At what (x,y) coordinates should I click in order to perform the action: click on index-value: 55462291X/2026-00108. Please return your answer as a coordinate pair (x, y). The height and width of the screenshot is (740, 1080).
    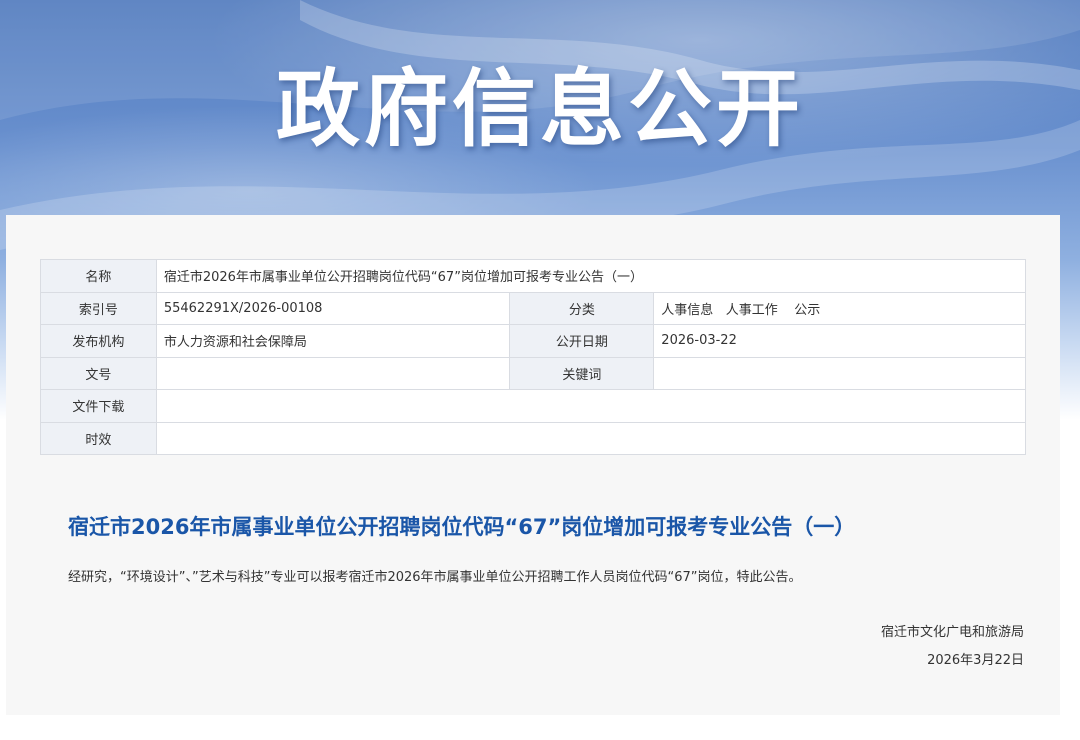
    Looking at the image, I should click on (333, 308).